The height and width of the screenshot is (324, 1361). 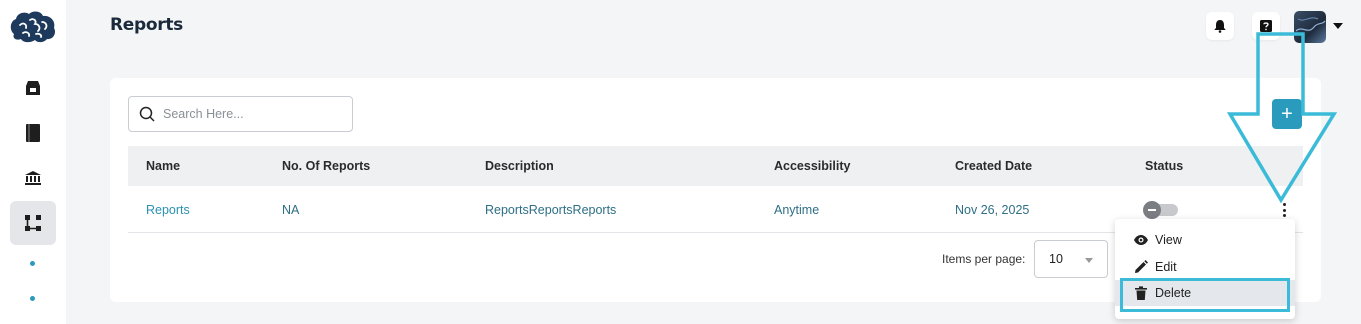 What do you see at coordinates (1205, 240) in the screenshot?
I see `menu-item-view: View` at bounding box center [1205, 240].